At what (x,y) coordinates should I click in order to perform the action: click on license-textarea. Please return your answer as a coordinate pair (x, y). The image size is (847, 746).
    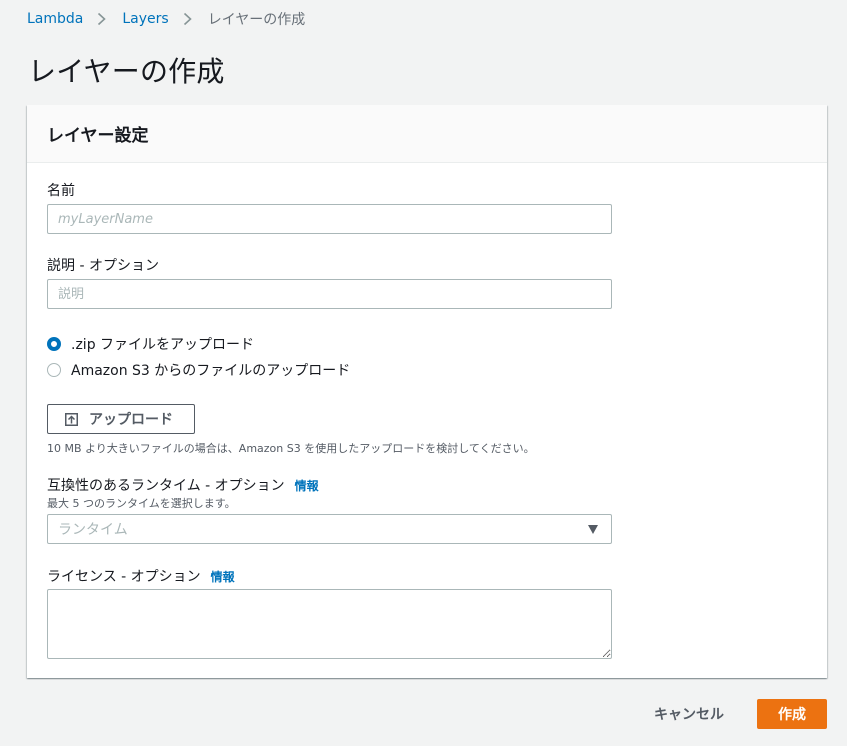
    Looking at the image, I should click on (329, 624).